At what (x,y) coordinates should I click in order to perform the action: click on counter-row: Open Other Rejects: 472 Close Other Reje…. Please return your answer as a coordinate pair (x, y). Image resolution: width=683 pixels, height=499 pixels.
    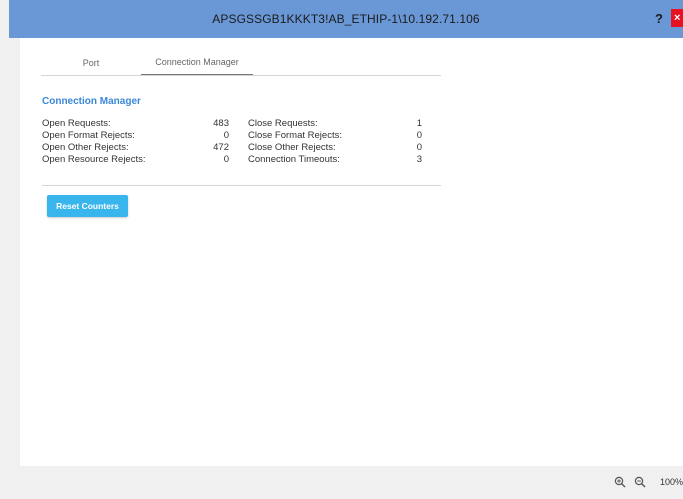
    Looking at the image, I should click on (241, 148).